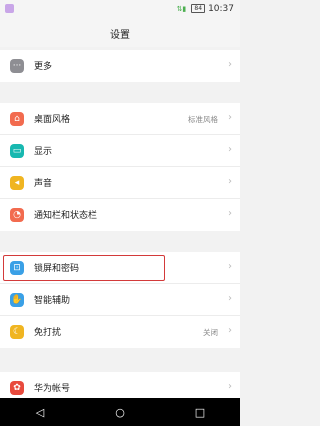 This screenshot has height=426, width=320. Describe the element at coordinates (120, 332) in the screenshot. I see `settings-item-do-not-disturb: ☾ 免打扰 关闭 ›` at that location.